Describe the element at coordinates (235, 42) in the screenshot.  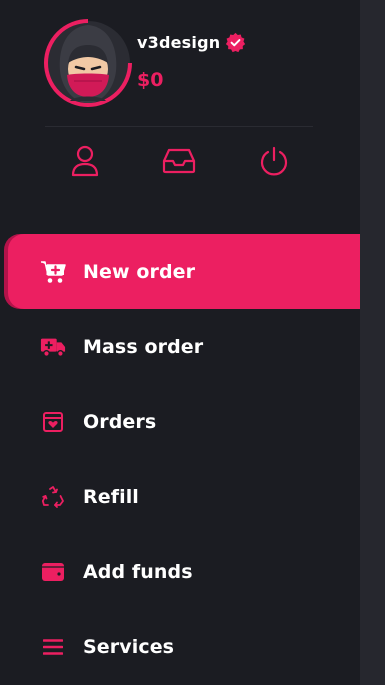
I see `verified-badge-icon` at that location.